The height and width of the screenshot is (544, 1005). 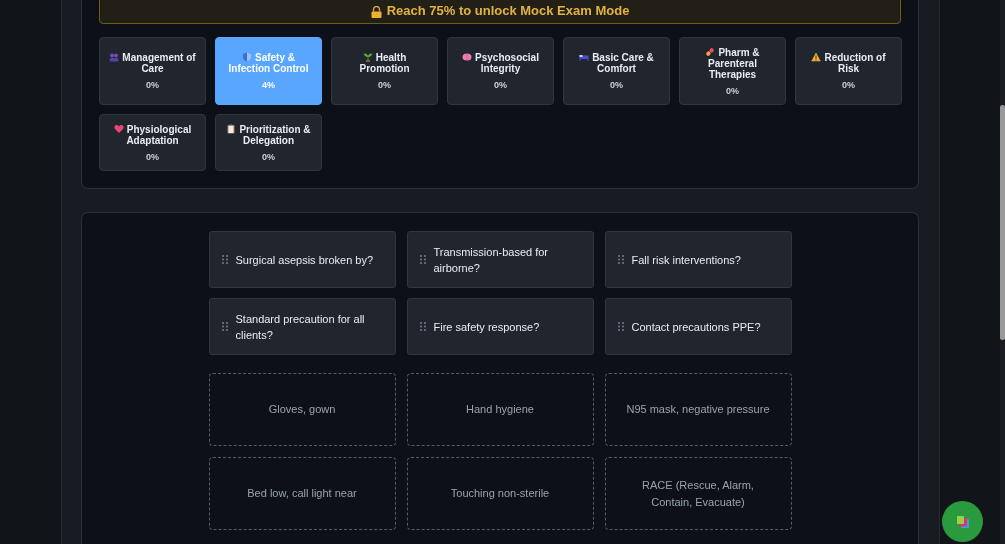 What do you see at coordinates (500, 71) in the screenshot?
I see `category-tile: Psychosocial Integrity 0%` at bounding box center [500, 71].